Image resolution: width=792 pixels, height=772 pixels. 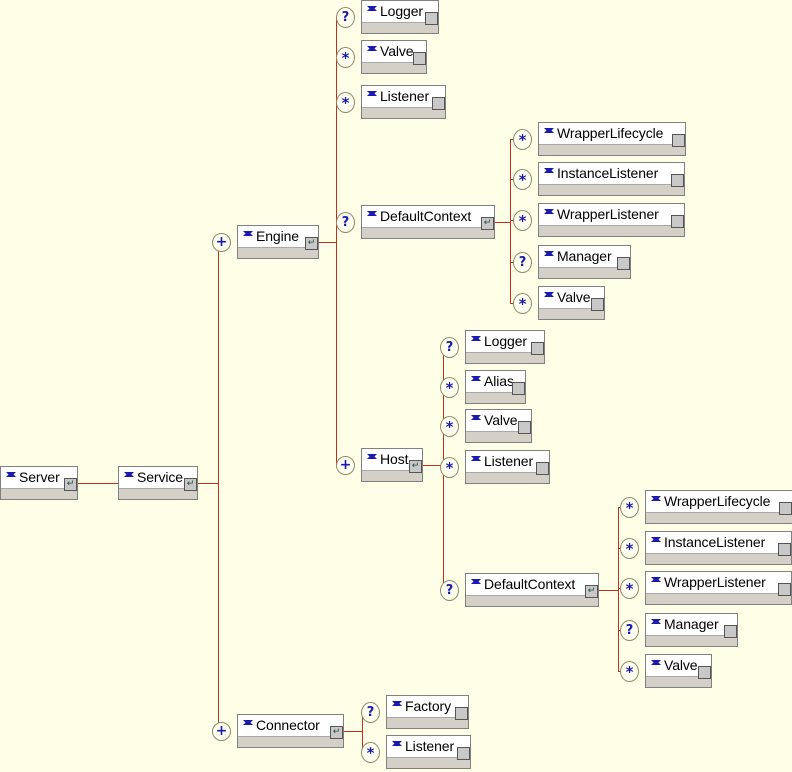 I want to click on element-node-engine: Engine ↵, so click(x=278, y=242).